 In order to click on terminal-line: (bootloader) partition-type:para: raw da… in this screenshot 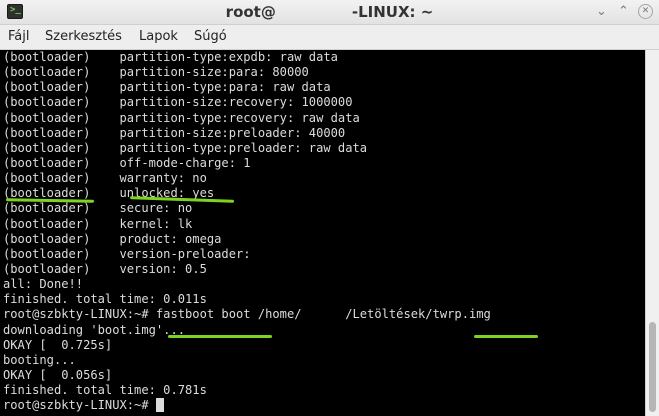, I will do `click(167, 87)`.